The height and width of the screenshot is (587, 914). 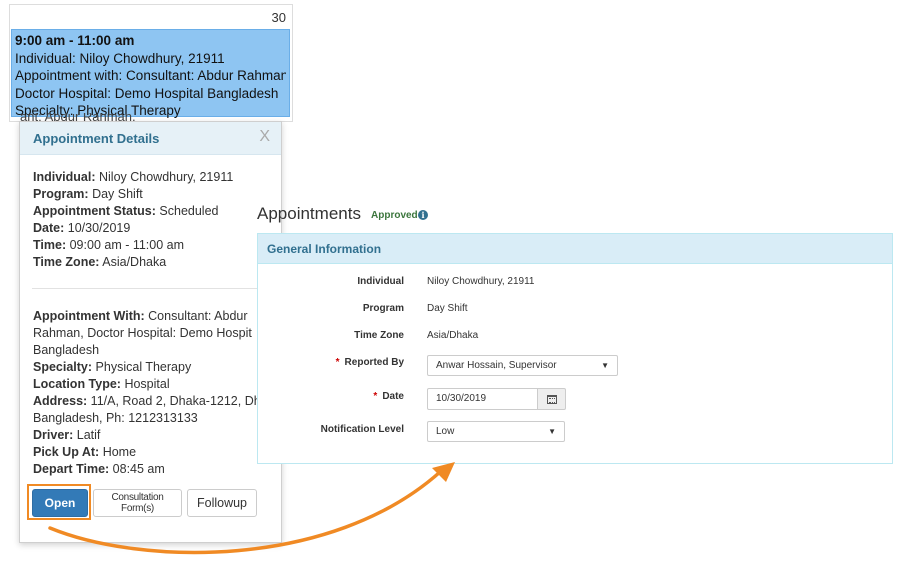 I want to click on calendar-day-number: 30, so click(x=278, y=17).